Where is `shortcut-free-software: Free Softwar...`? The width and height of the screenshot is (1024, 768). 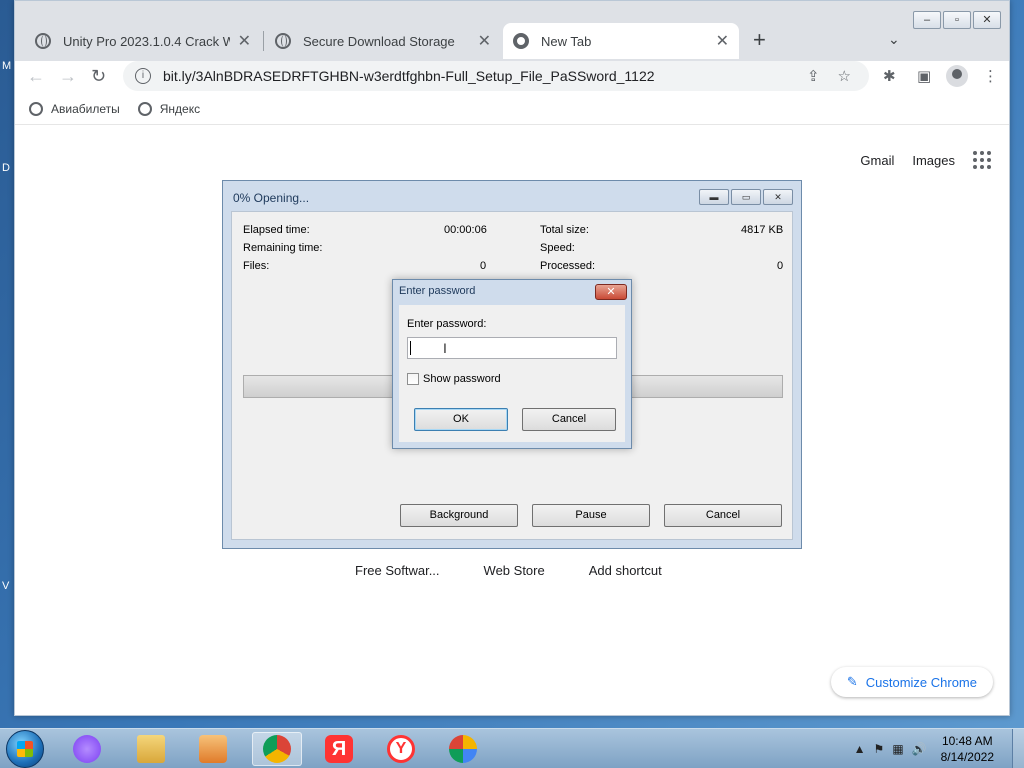 shortcut-free-software: Free Softwar... is located at coordinates (397, 570).